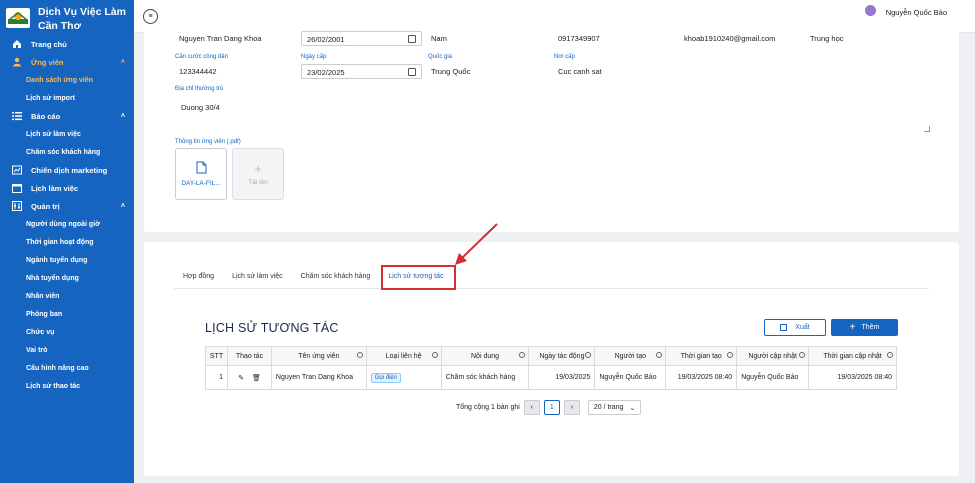 The height and width of the screenshot is (483, 975). I want to click on col-candidate: Tên ứng viên, so click(318, 356).